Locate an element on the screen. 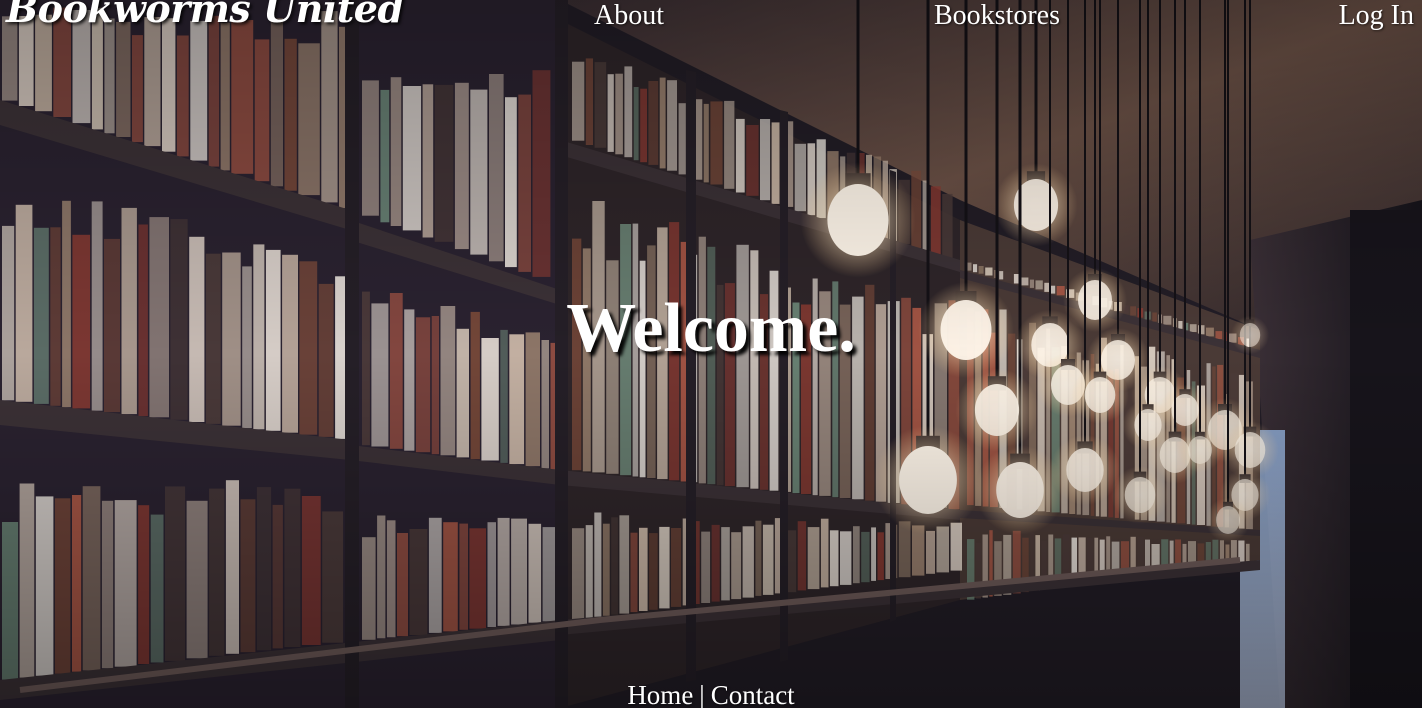 Image resolution: width=1422 pixels, height=708 pixels. hero-title: Welcome. is located at coordinates (711, 328).